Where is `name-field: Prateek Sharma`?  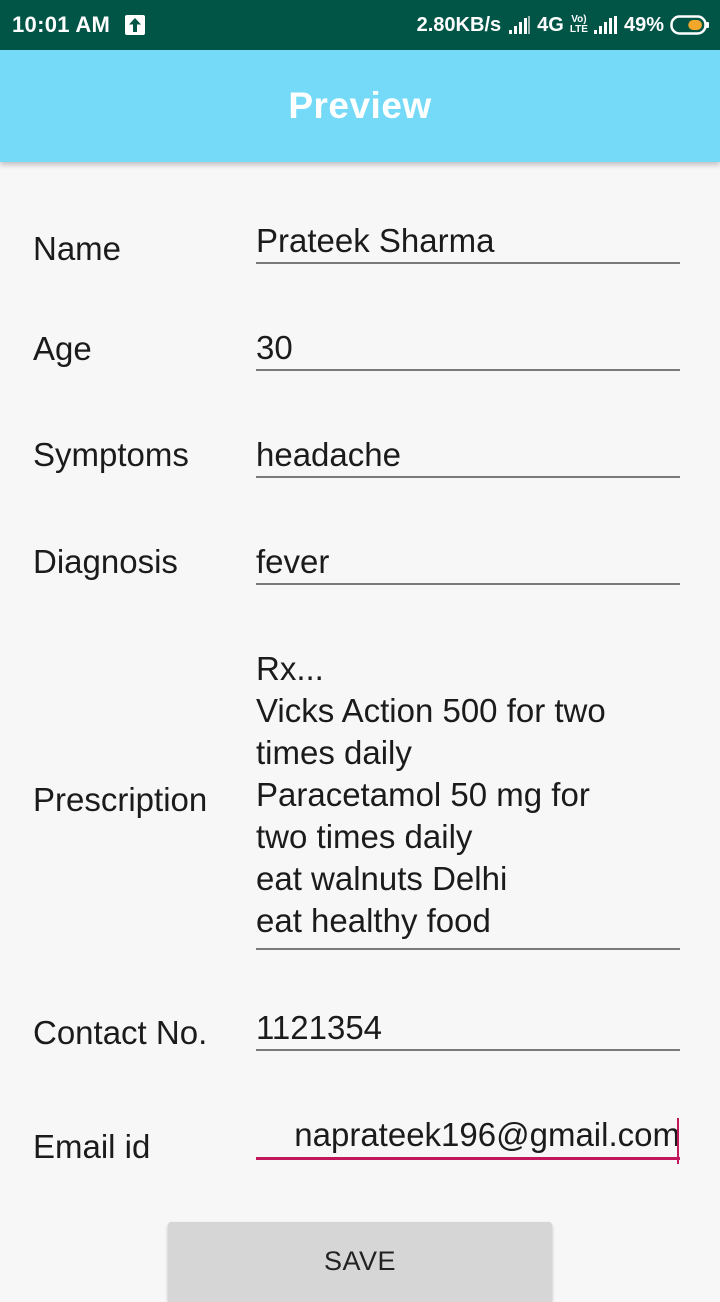 name-field: Prateek Sharma is located at coordinates (468, 242).